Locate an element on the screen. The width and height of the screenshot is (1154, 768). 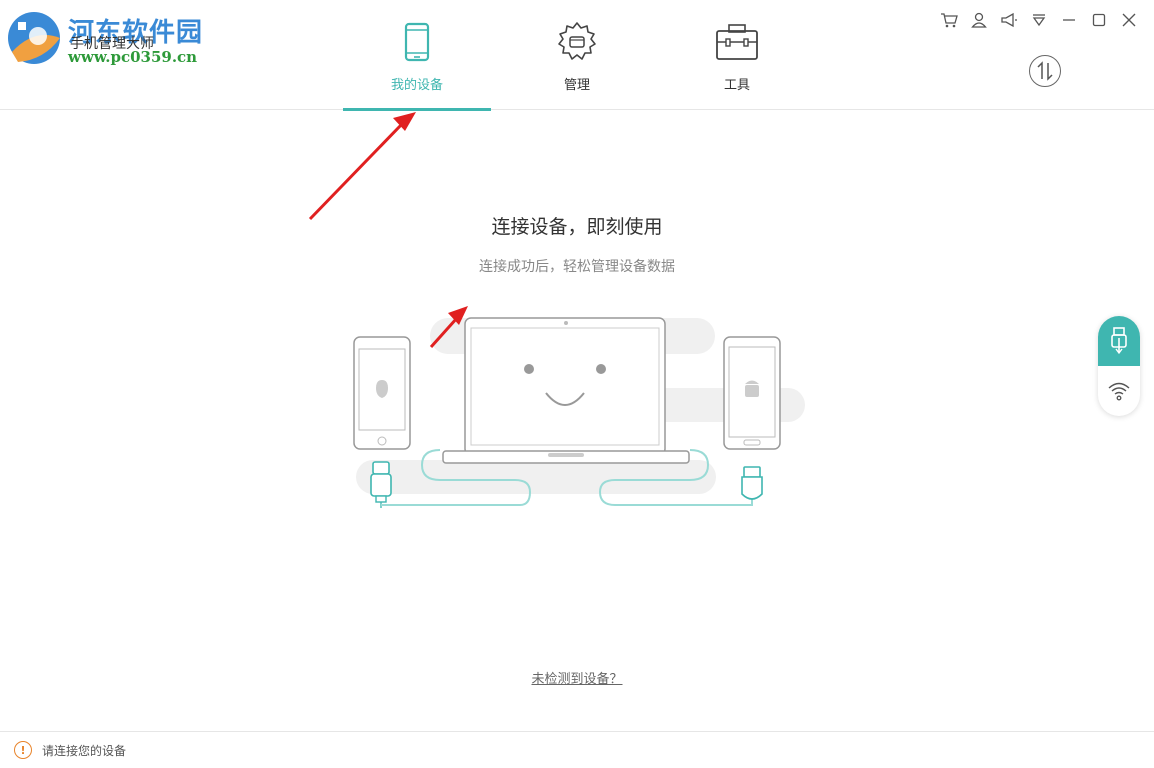
user-icon is located at coordinates (979, 20).